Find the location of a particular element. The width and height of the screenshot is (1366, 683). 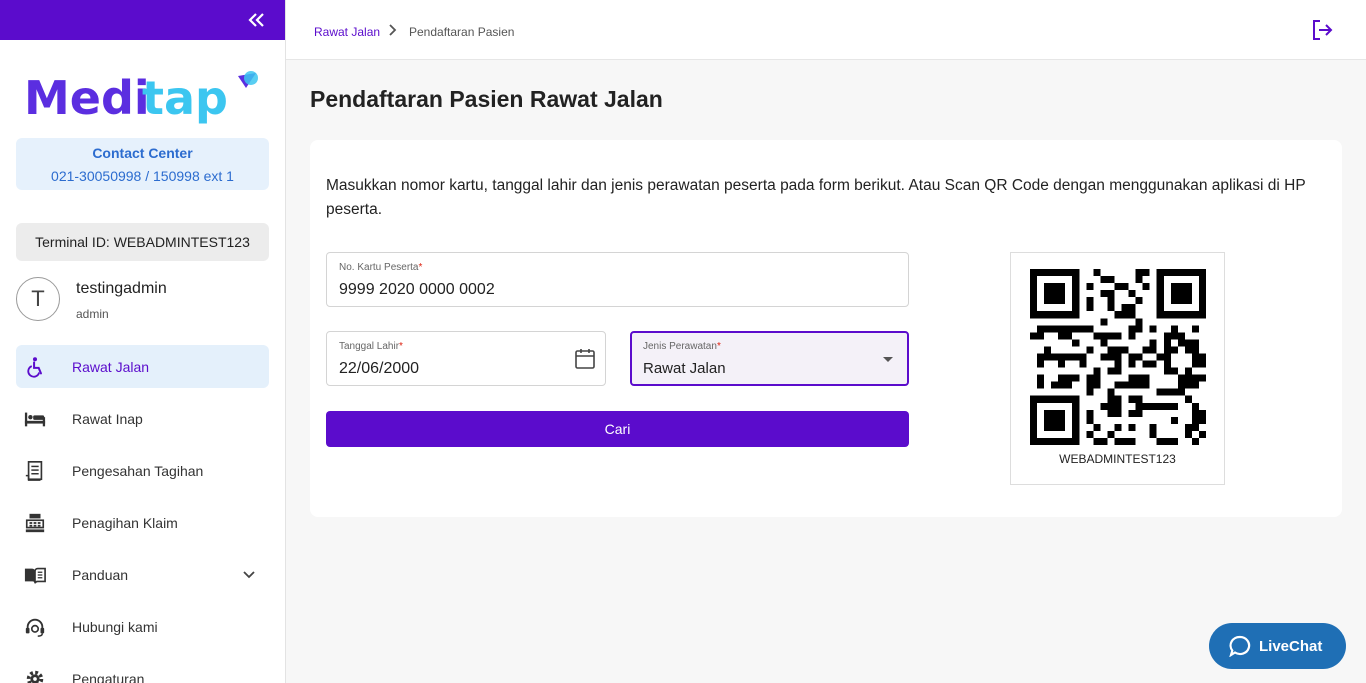

sidebar-item-label: Penagihan Klaim is located at coordinates (125, 523).